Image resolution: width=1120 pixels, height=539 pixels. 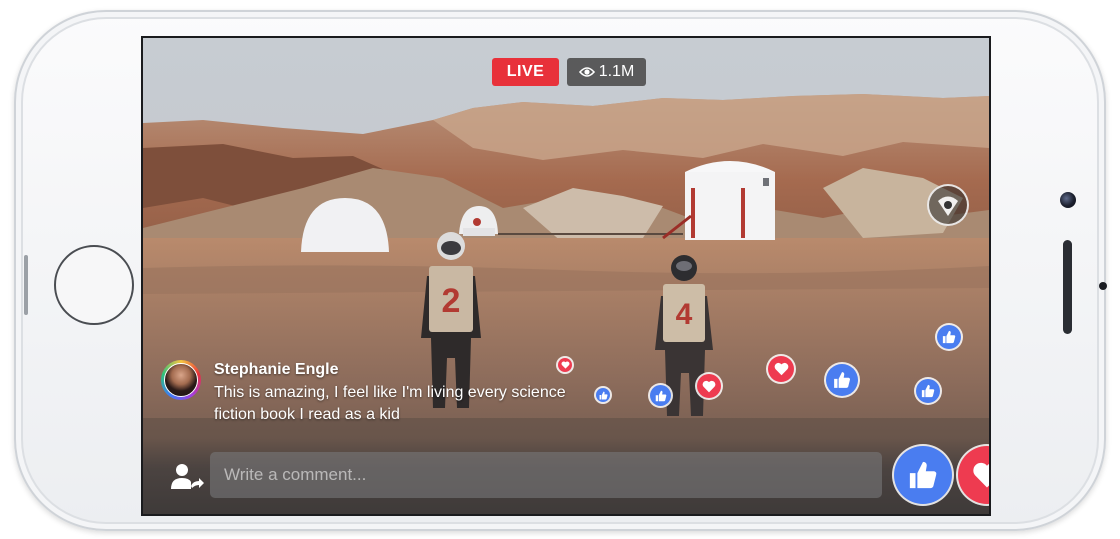 I want to click on like-button, so click(x=923, y=475).